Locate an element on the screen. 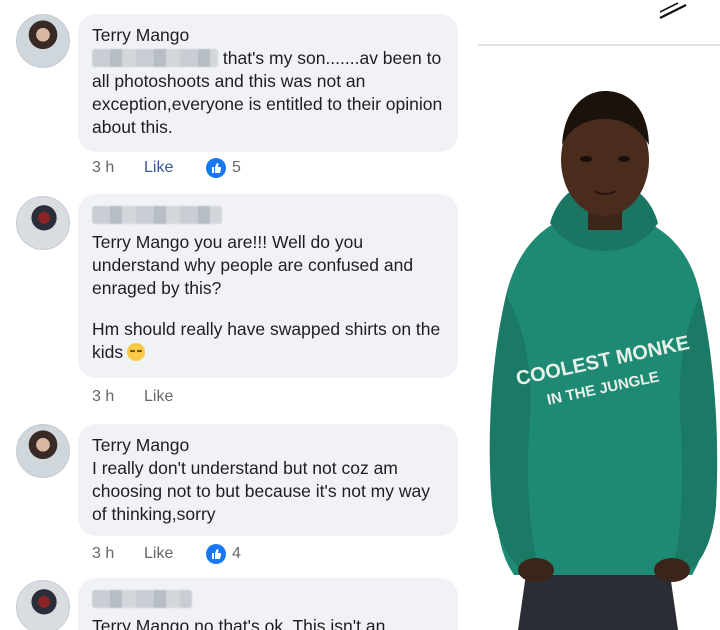 This screenshot has height=630, width=720. comment-text-line1: no that's ok. This isn't an is located at coordinates (287, 623).